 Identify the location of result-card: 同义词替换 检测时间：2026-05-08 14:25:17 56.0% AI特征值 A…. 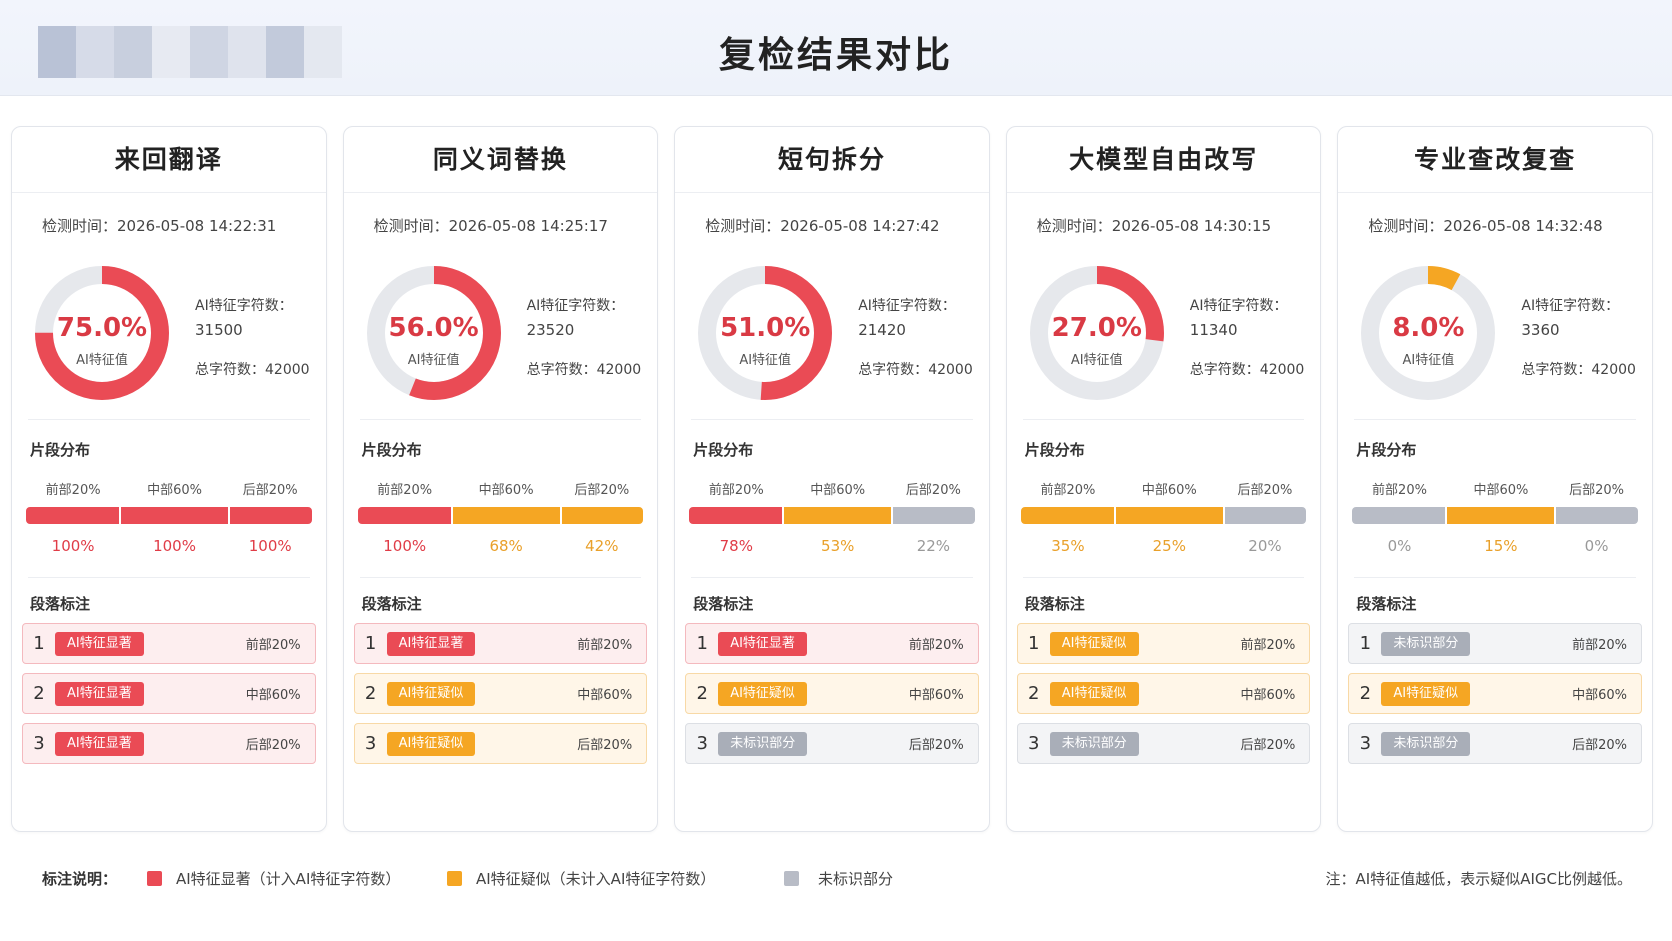
(500, 479).